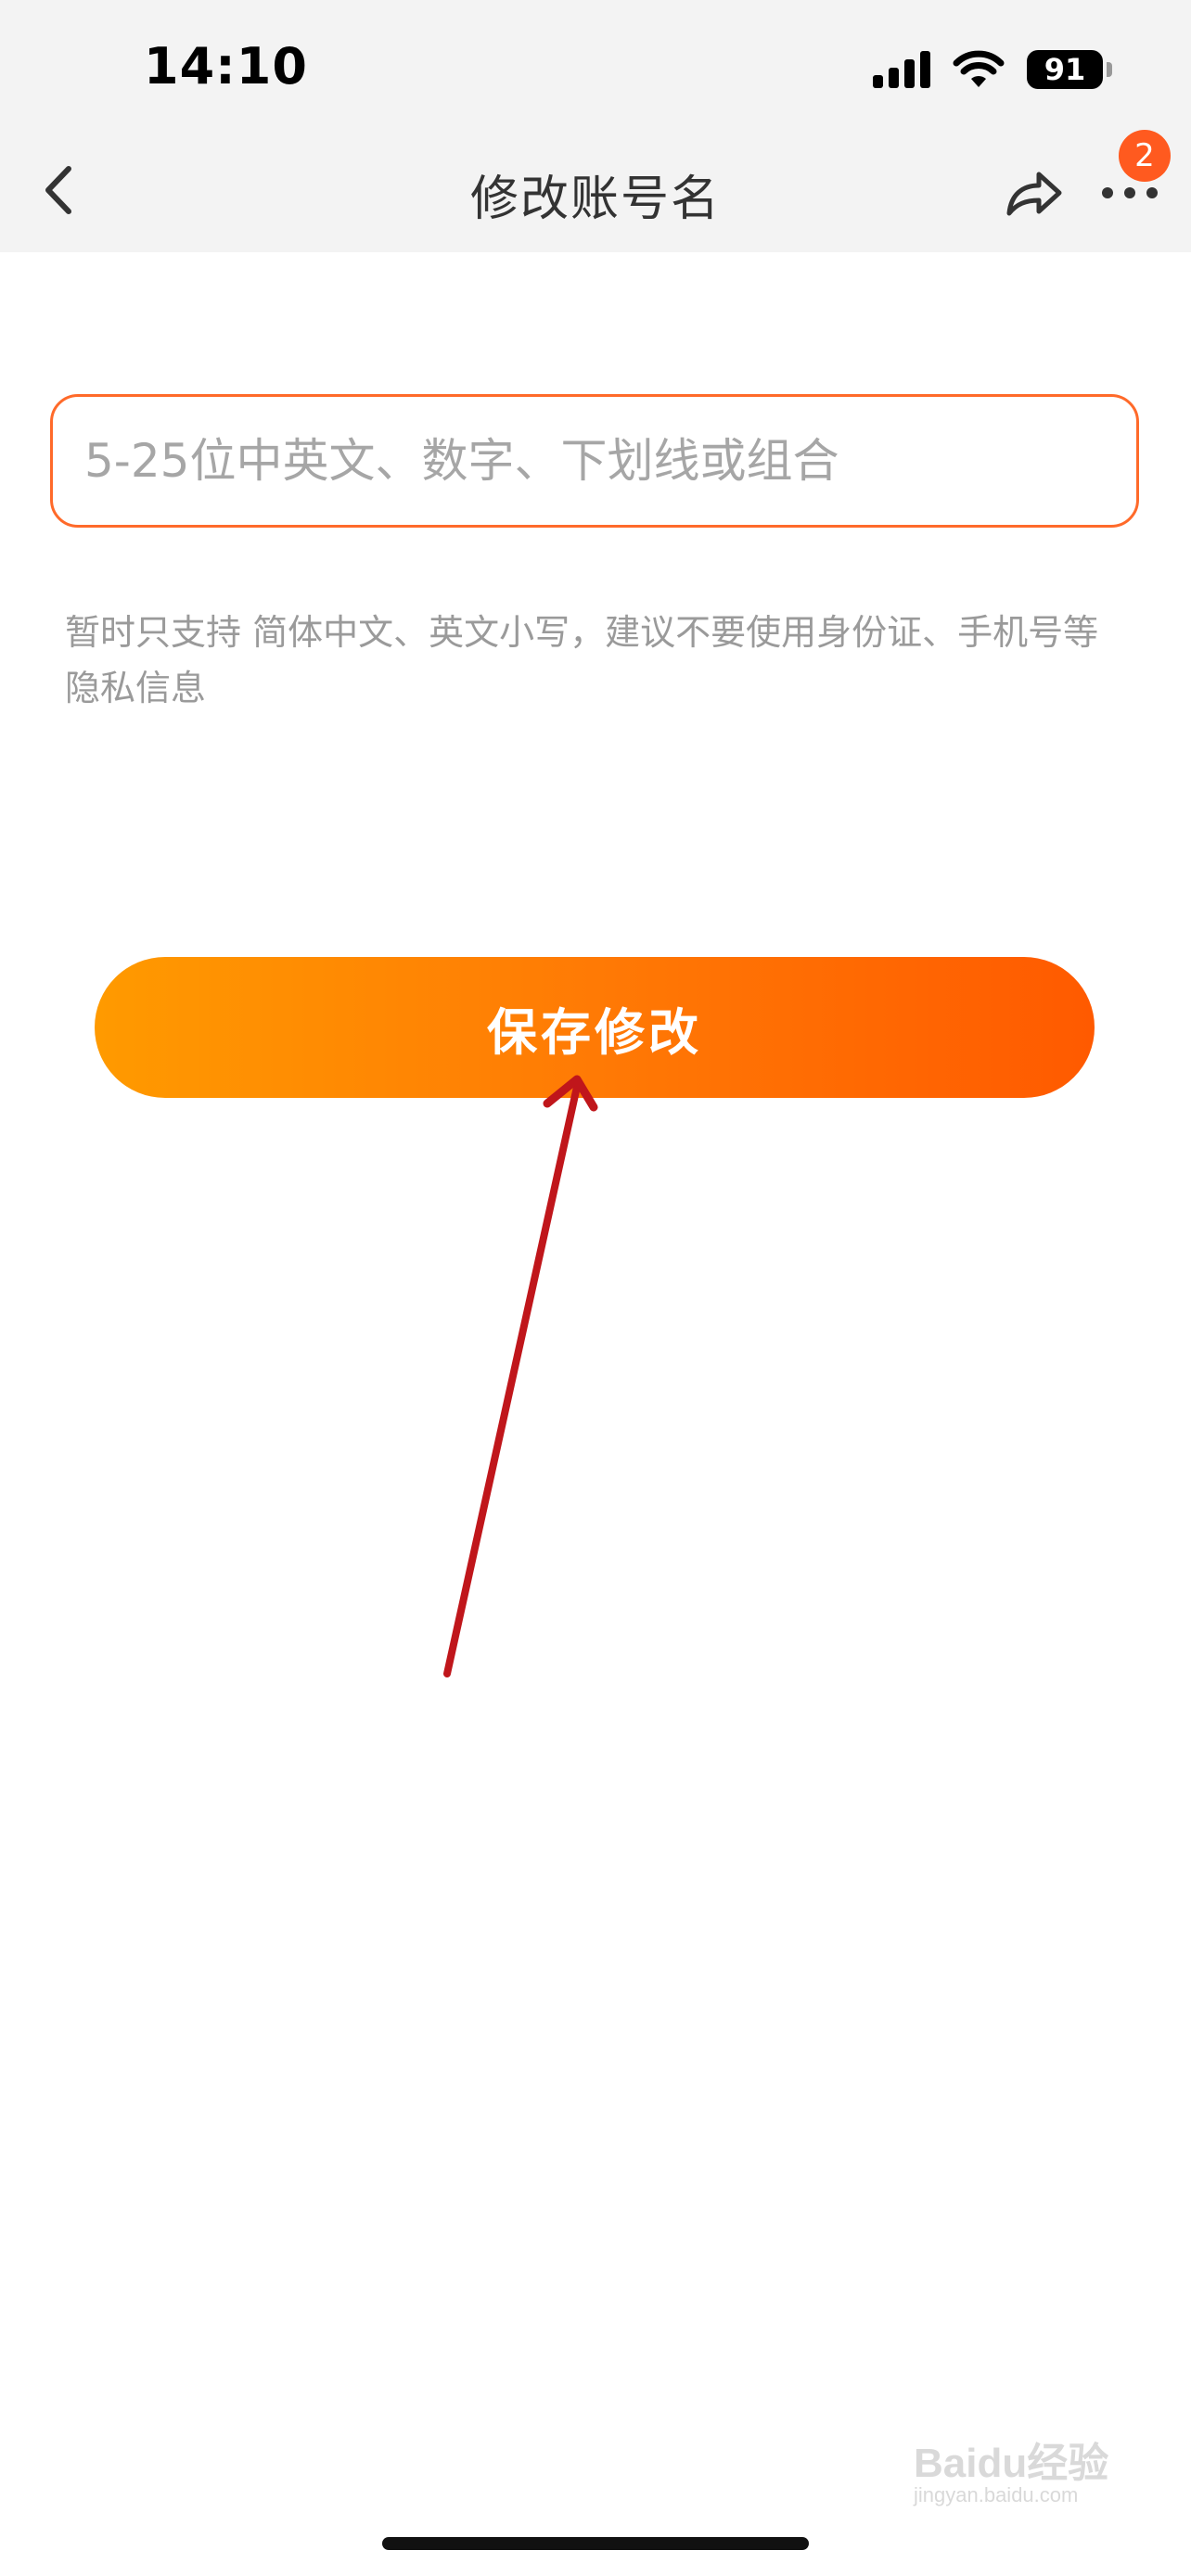 Image resolution: width=1191 pixels, height=2576 pixels. What do you see at coordinates (1069, 69) in the screenshot?
I see `battery-icon: 91` at bounding box center [1069, 69].